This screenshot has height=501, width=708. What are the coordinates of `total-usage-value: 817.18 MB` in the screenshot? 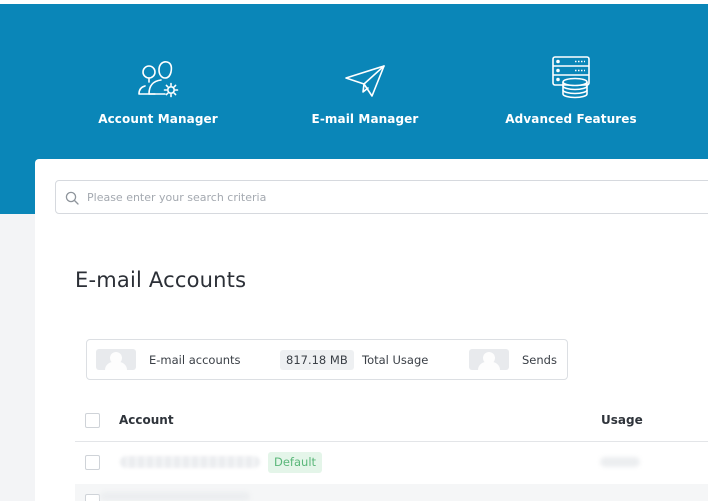 It's located at (317, 360).